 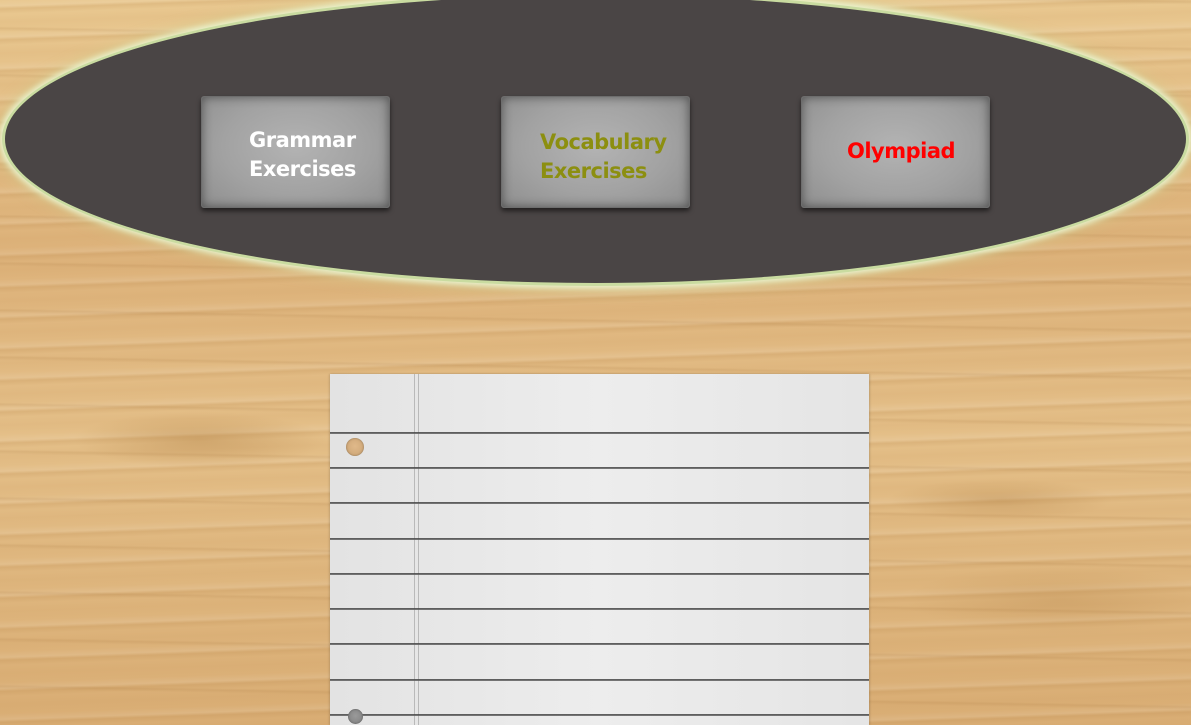 I want to click on vocabulary-exercises-label: Vocabulary Exercises, so click(x=603, y=156).